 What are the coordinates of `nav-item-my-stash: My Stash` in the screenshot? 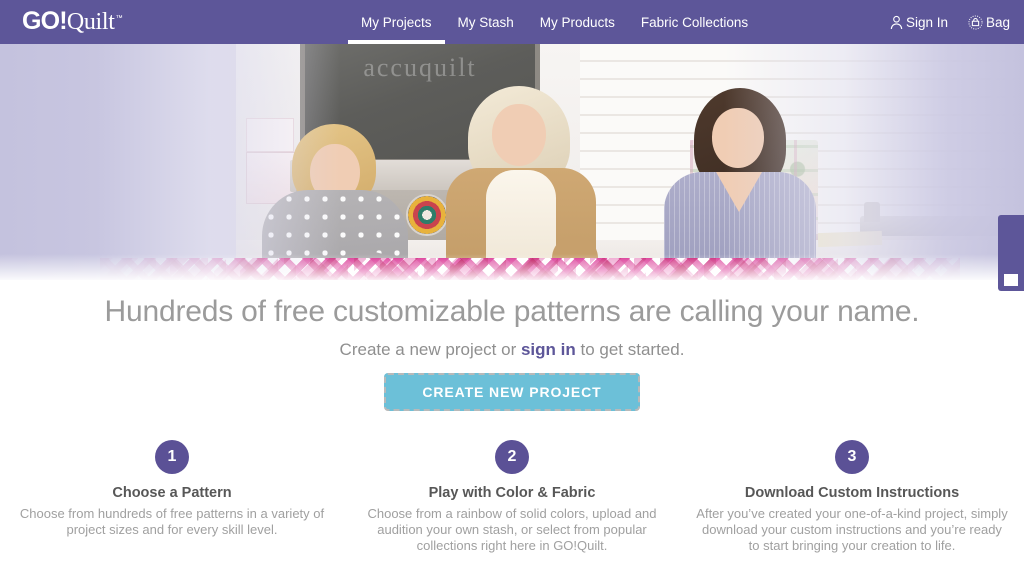 It's located at (486, 22).